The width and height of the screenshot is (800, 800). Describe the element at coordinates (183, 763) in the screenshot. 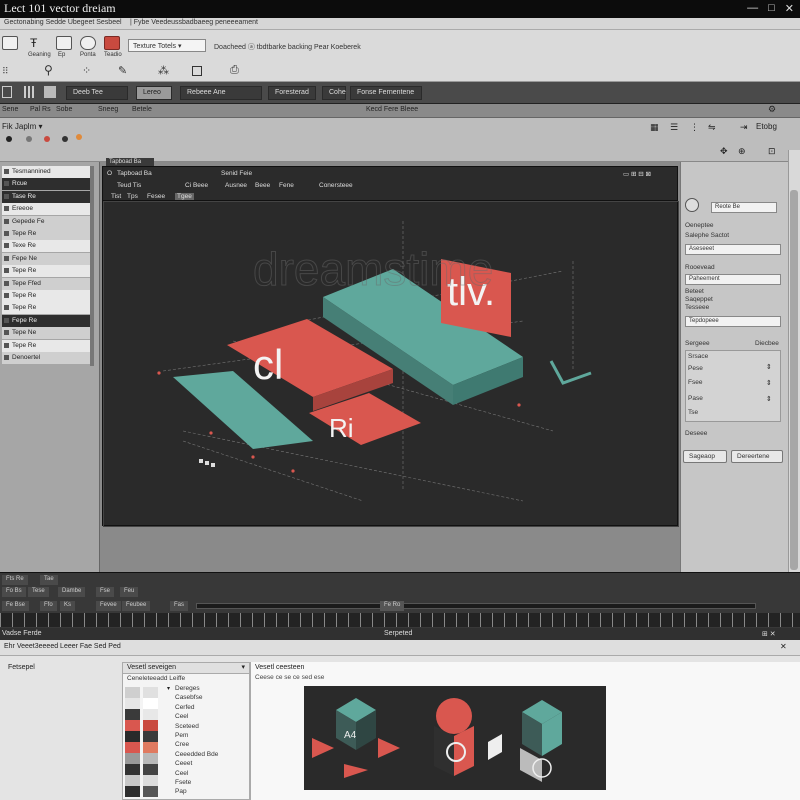

I see `swatch-item: Ceeet` at that location.